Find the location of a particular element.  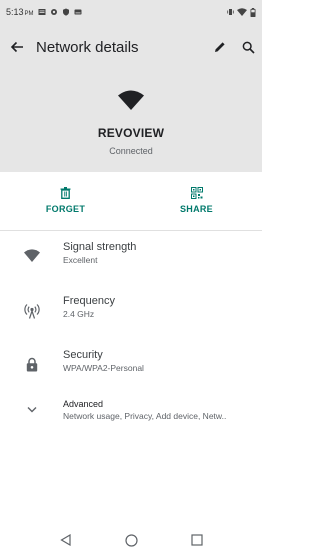

triangle-back-icon is located at coordinates (65, 540).